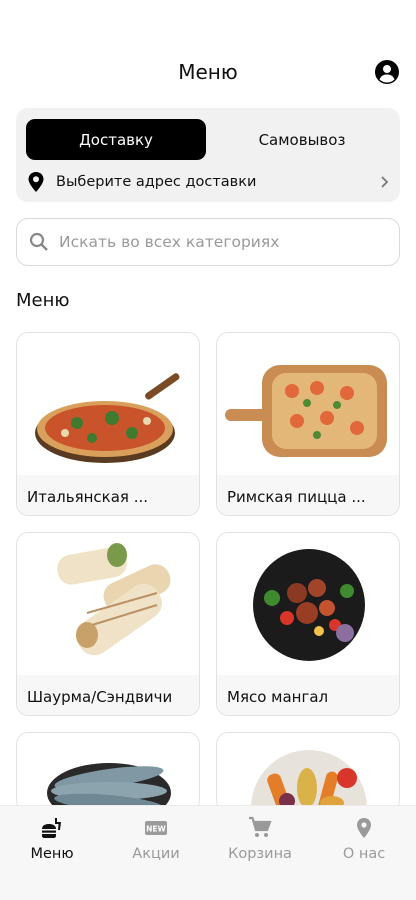 This screenshot has width=416, height=900. I want to click on search-input: Искать во всех категориях, so click(208, 242).